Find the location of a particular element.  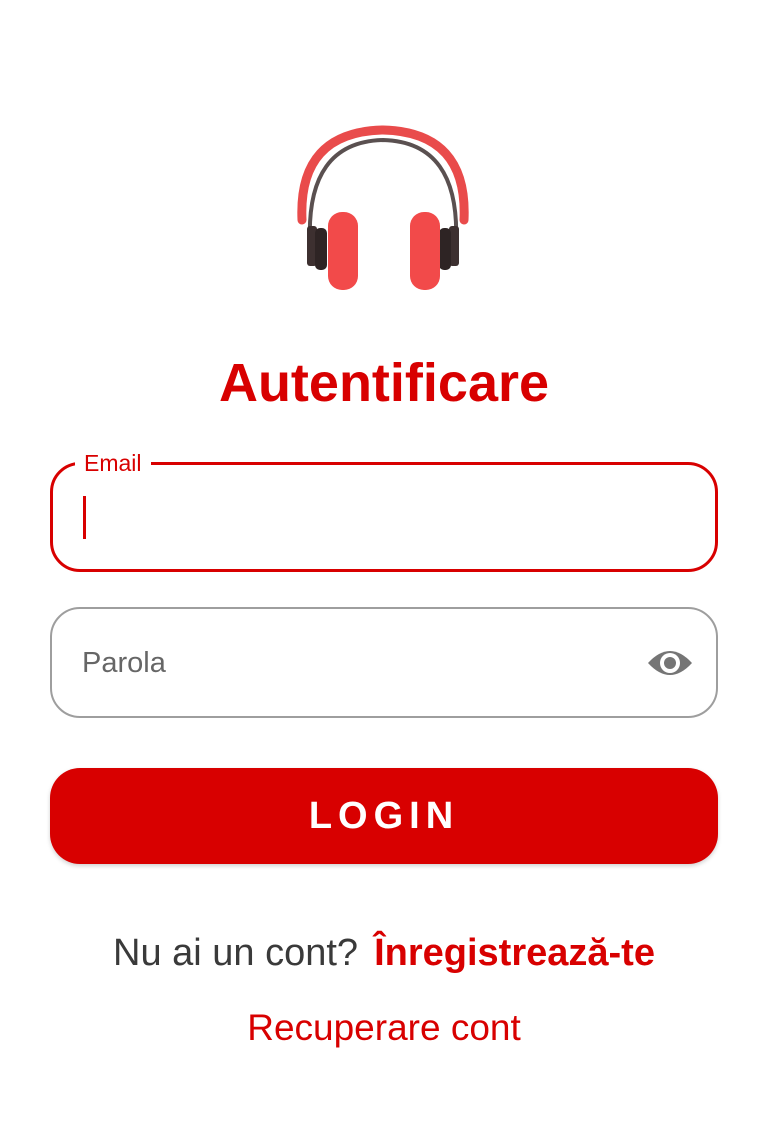

page-title: Autentificare is located at coordinates (384, 383).